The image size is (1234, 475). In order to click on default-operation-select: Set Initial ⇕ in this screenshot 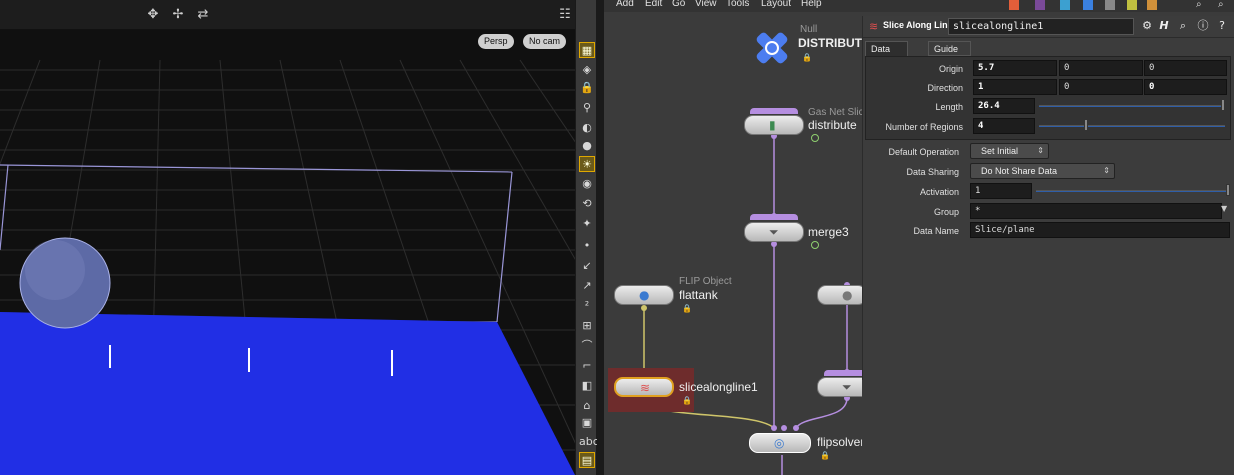, I will do `click(1009, 151)`.